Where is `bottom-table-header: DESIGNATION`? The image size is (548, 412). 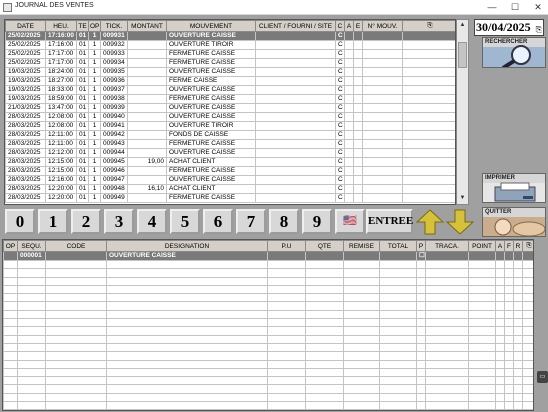 bottom-table-header: DESIGNATION is located at coordinates (187, 246).